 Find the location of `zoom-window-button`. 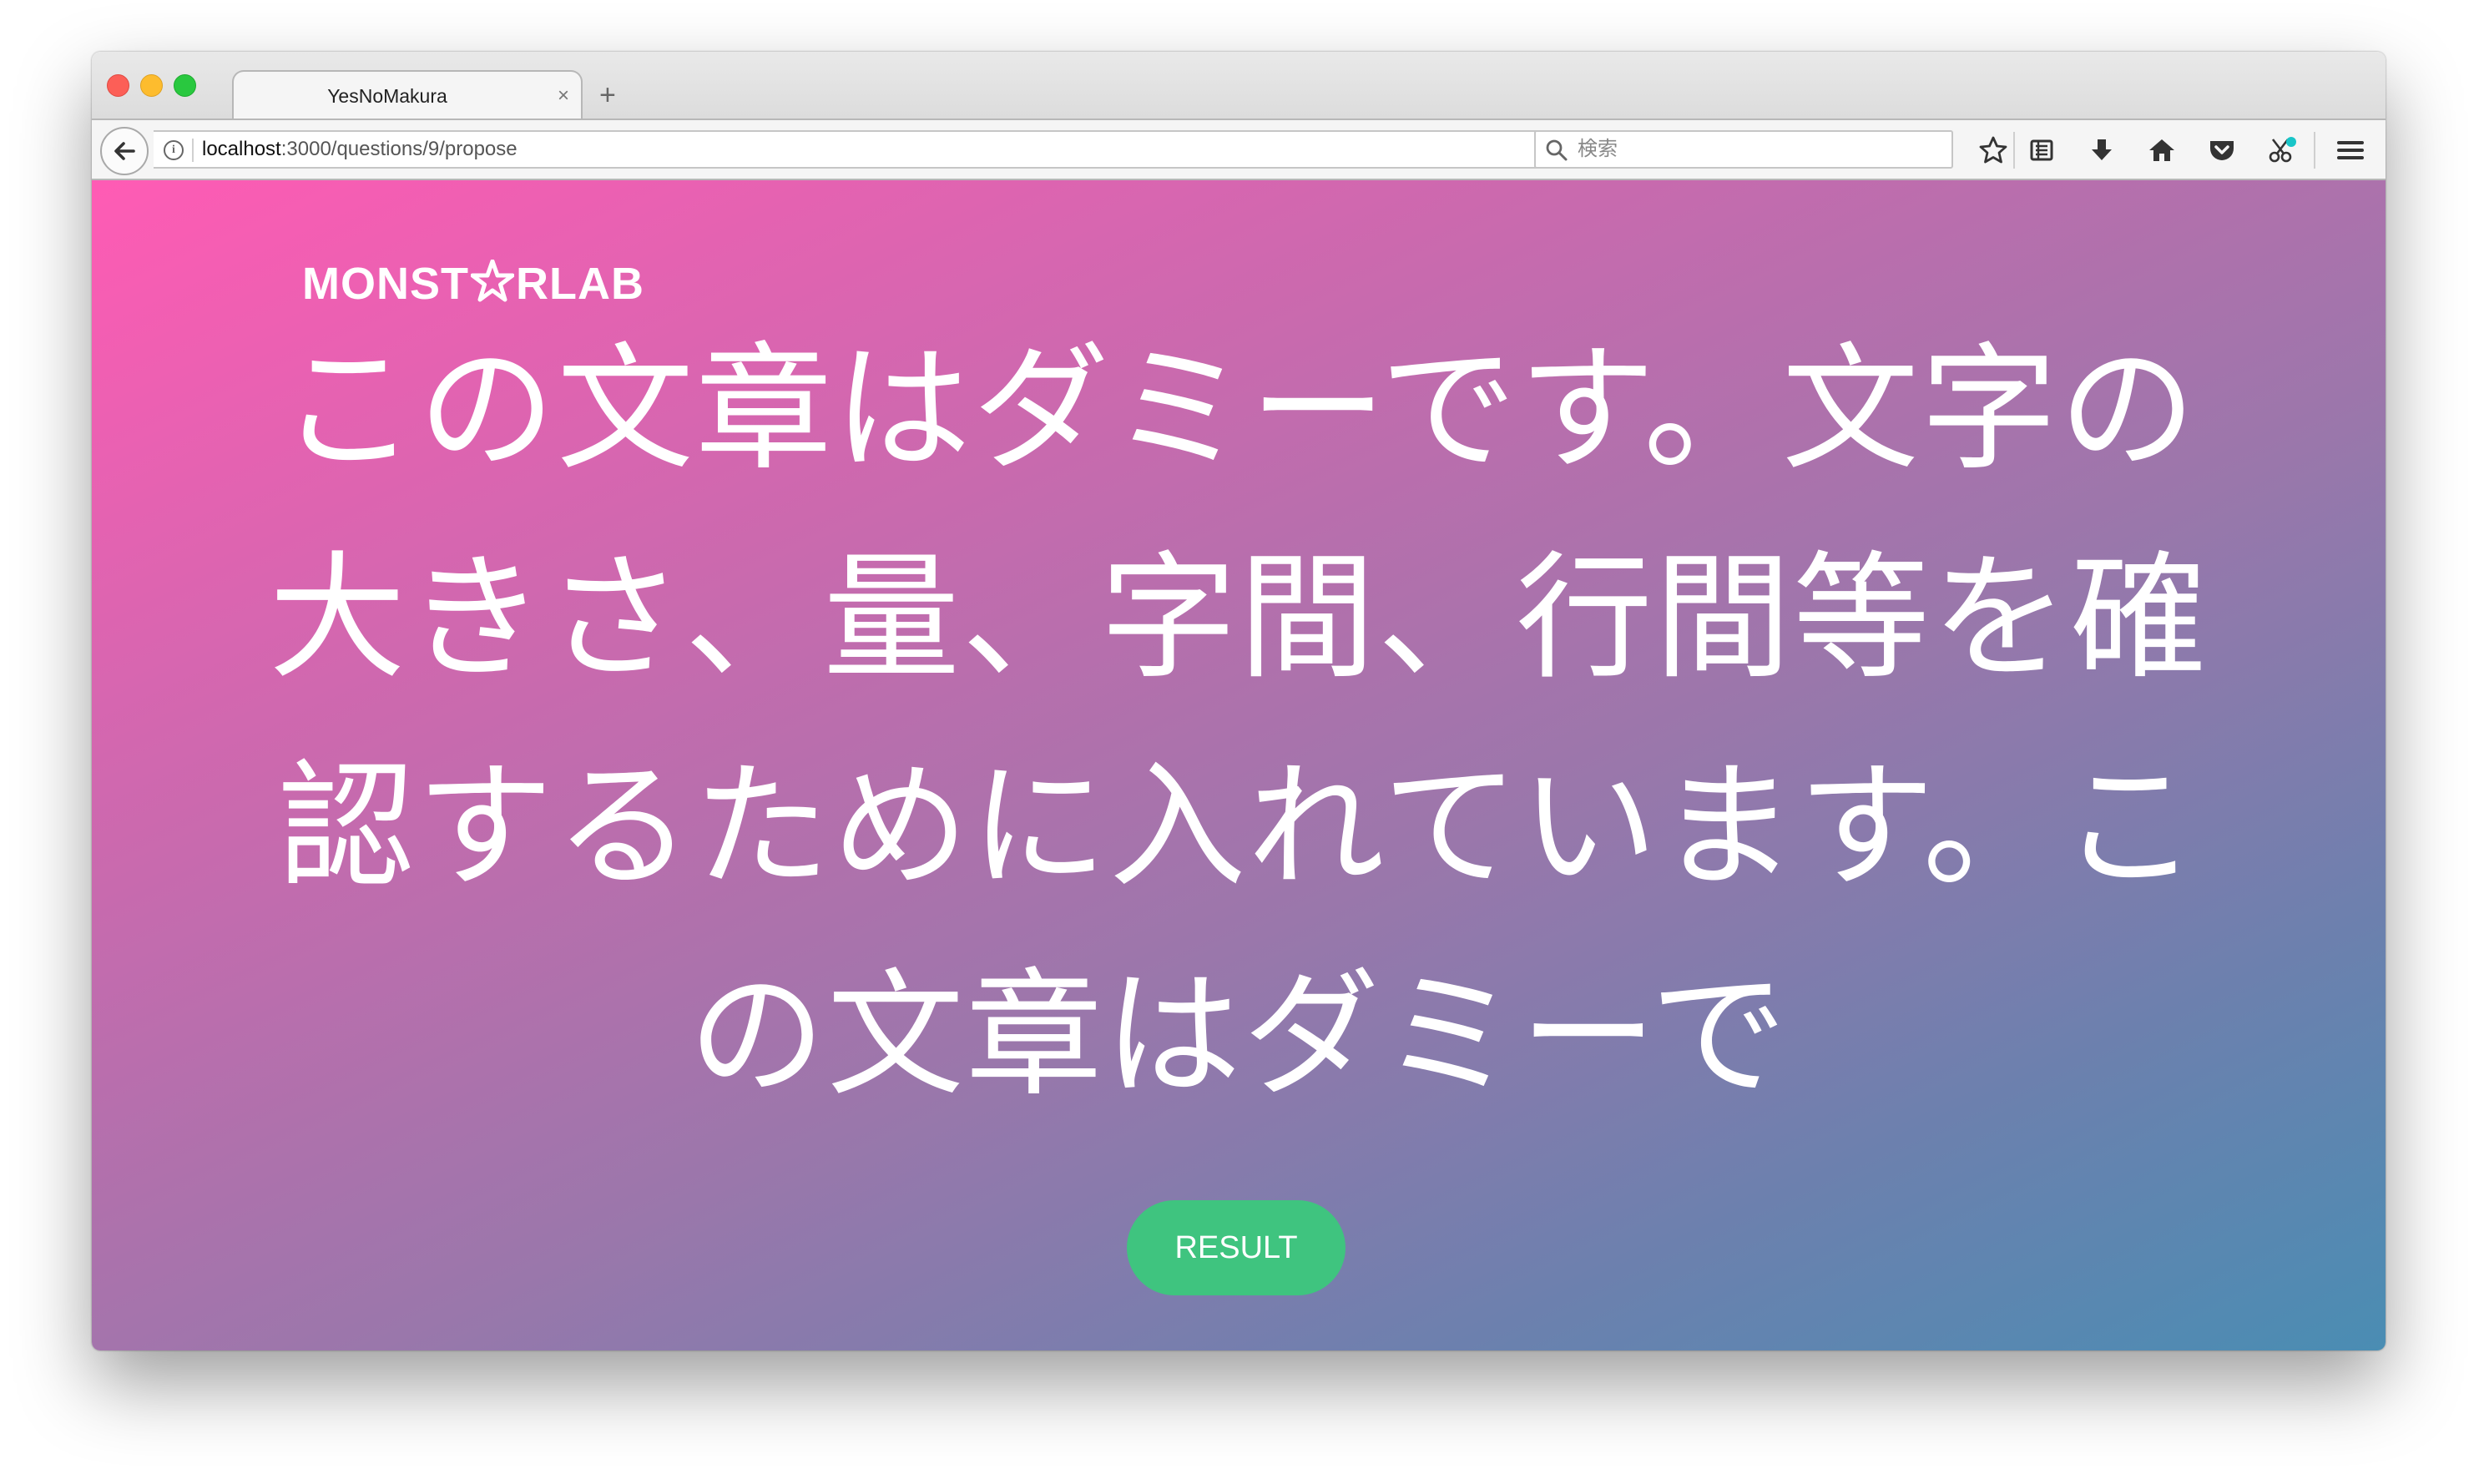

zoom-window-button is located at coordinates (185, 85).